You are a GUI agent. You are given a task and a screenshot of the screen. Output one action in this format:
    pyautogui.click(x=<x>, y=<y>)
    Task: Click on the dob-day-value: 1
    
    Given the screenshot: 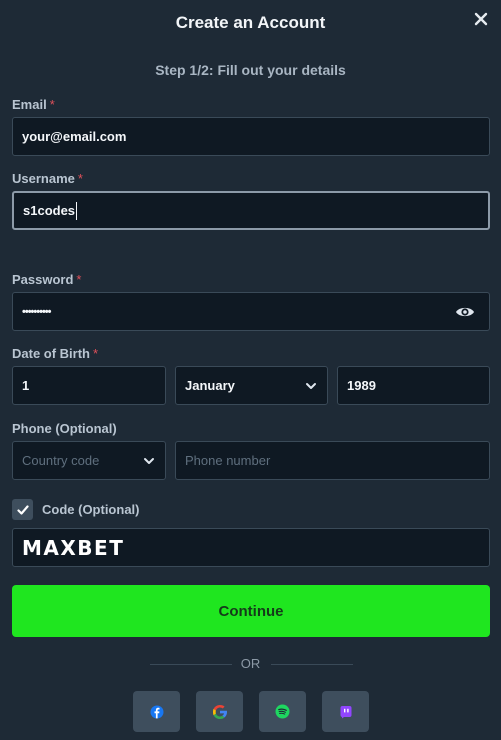 What is the action you would take?
    pyautogui.click(x=26, y=385)
    